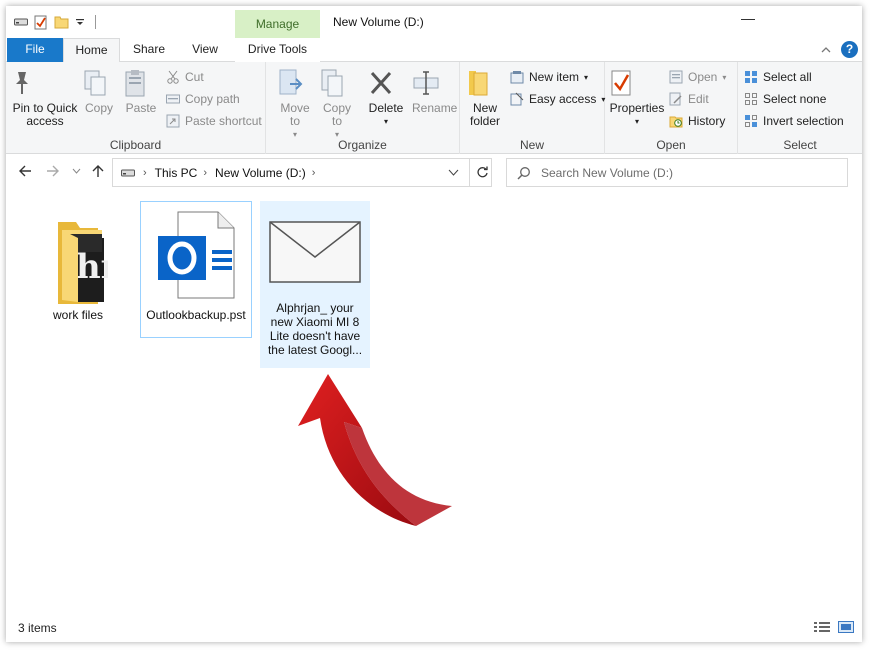 This screenshot has width=870, height=651. I want to click on tab-share: Share, so click(149, 50).